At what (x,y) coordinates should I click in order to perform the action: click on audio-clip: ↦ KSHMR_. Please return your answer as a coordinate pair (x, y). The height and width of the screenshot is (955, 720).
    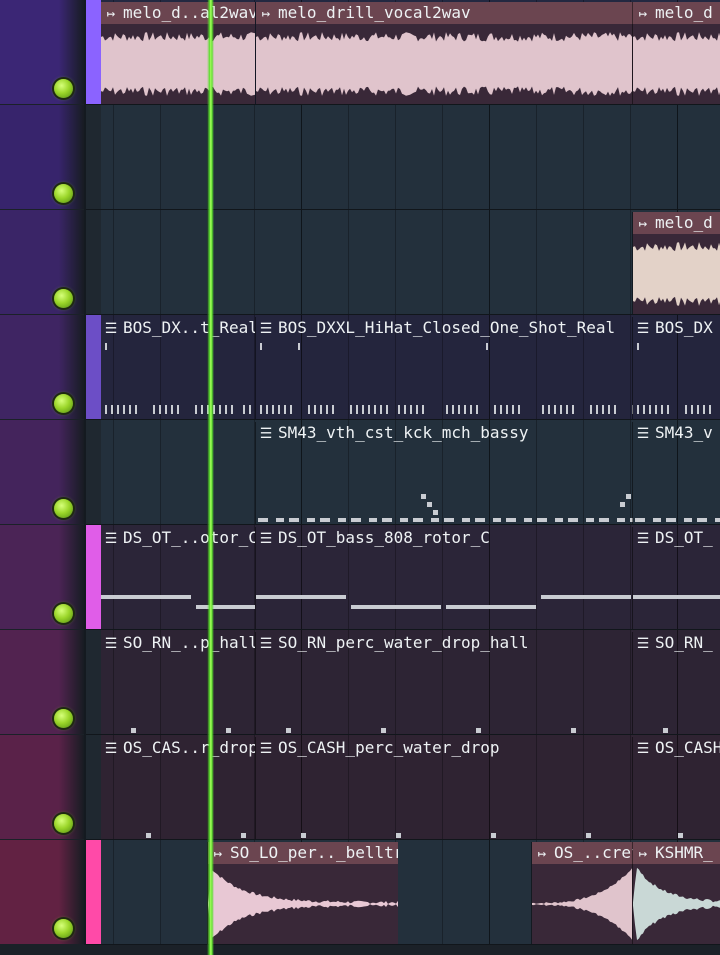
    Looking at the image, I should click on (676, 893).